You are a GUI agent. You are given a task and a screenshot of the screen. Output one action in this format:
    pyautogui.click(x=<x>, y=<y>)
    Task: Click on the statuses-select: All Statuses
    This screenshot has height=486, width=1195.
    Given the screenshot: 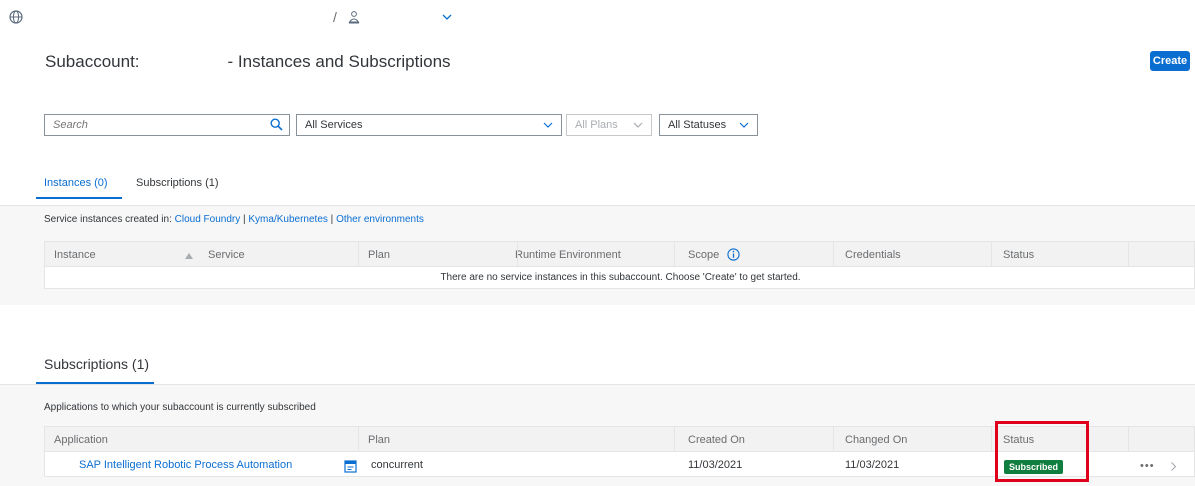 What is the action you would take?
    pyautogui.click(x=708, y=125)
    